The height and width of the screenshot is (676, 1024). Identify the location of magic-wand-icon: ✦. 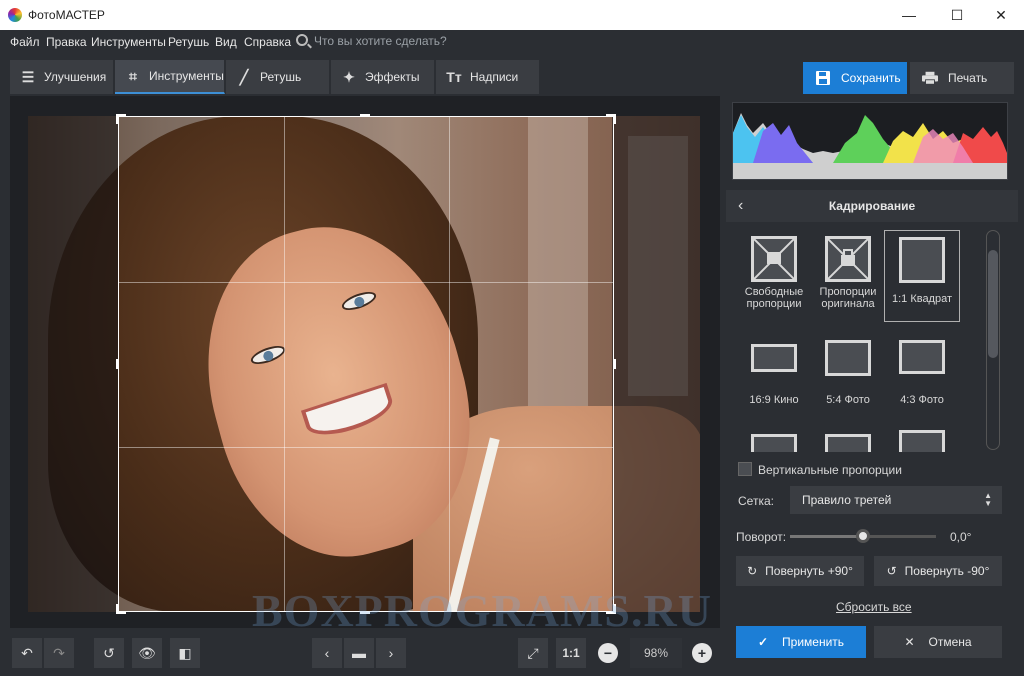
(349, 76).